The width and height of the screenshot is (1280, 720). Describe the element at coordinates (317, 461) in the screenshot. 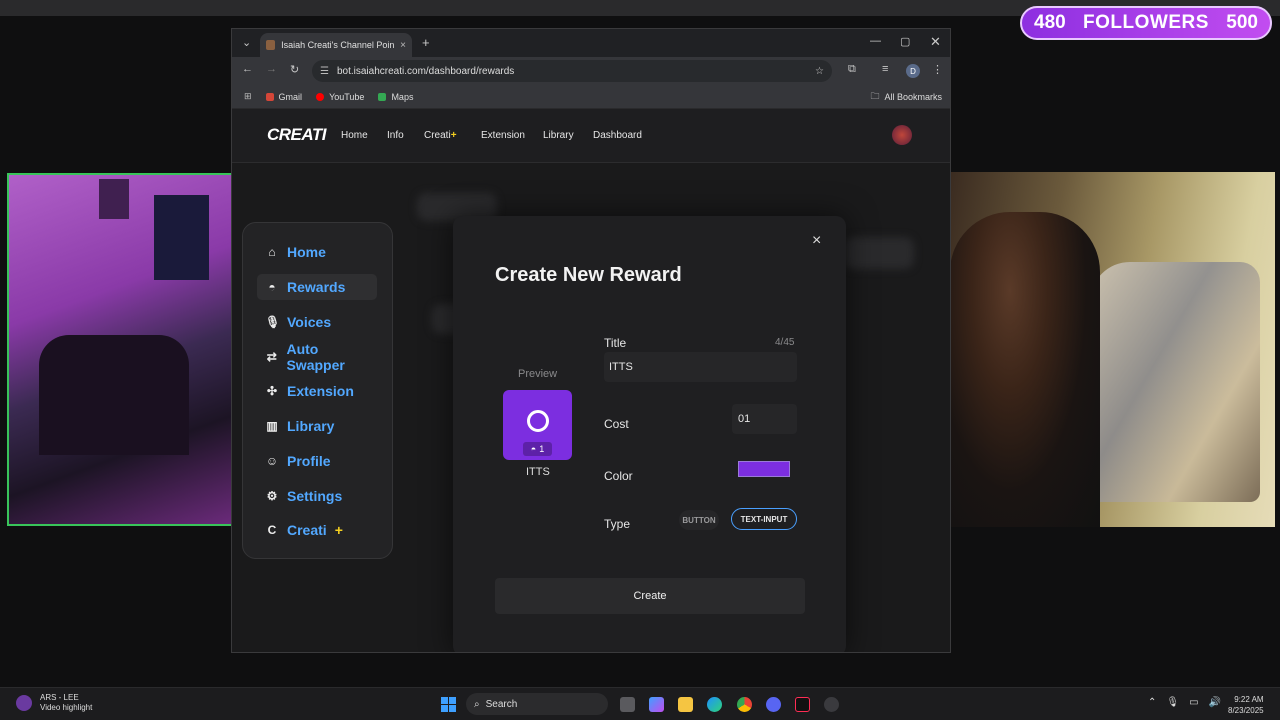

I see `sidebar-item-profile: ☺ Profile` at that location.